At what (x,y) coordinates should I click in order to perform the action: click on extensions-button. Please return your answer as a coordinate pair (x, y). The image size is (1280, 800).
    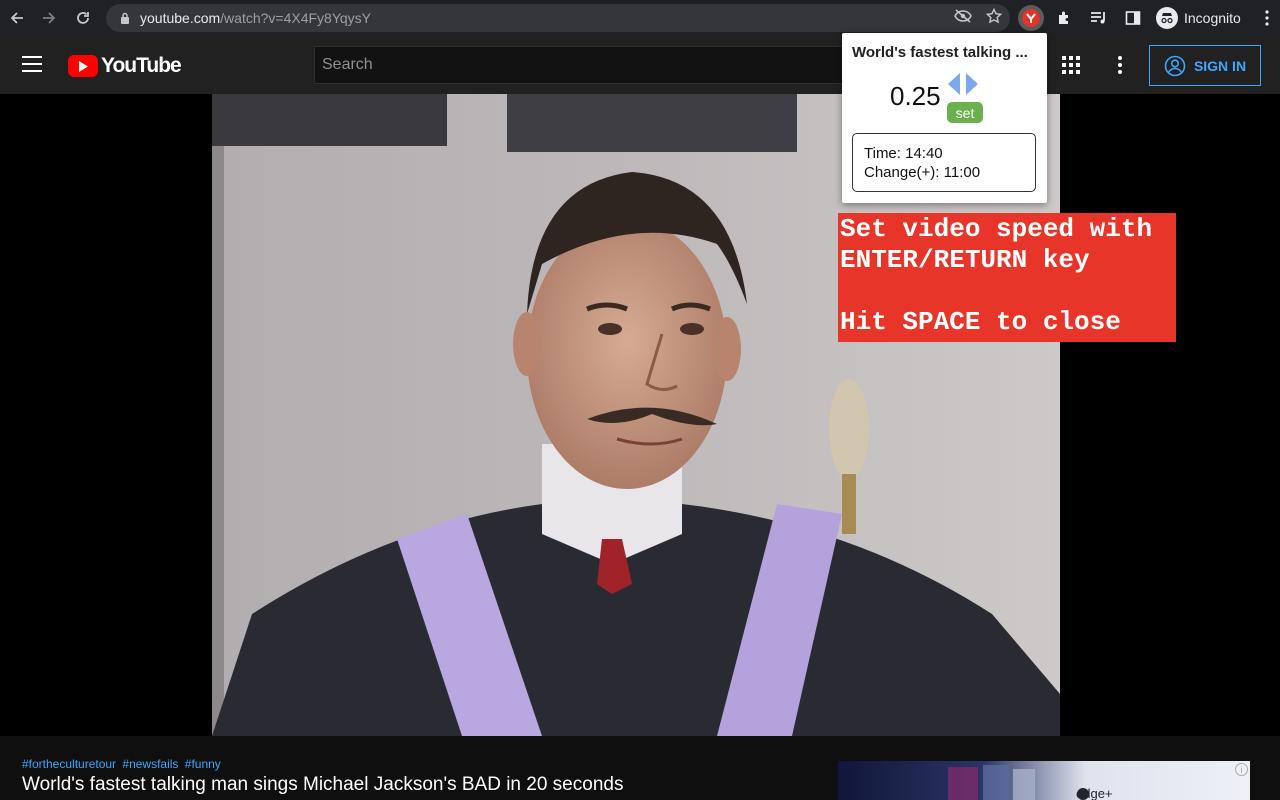
    Looking at the image, I should click on (1065, 18).